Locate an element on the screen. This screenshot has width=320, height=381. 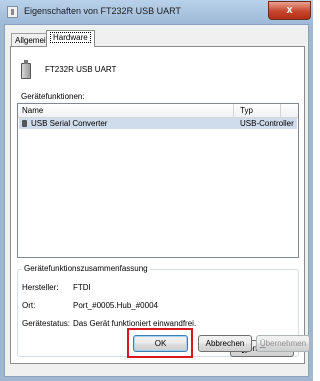
usb-plug-icon is located at coordinates (24, 123).